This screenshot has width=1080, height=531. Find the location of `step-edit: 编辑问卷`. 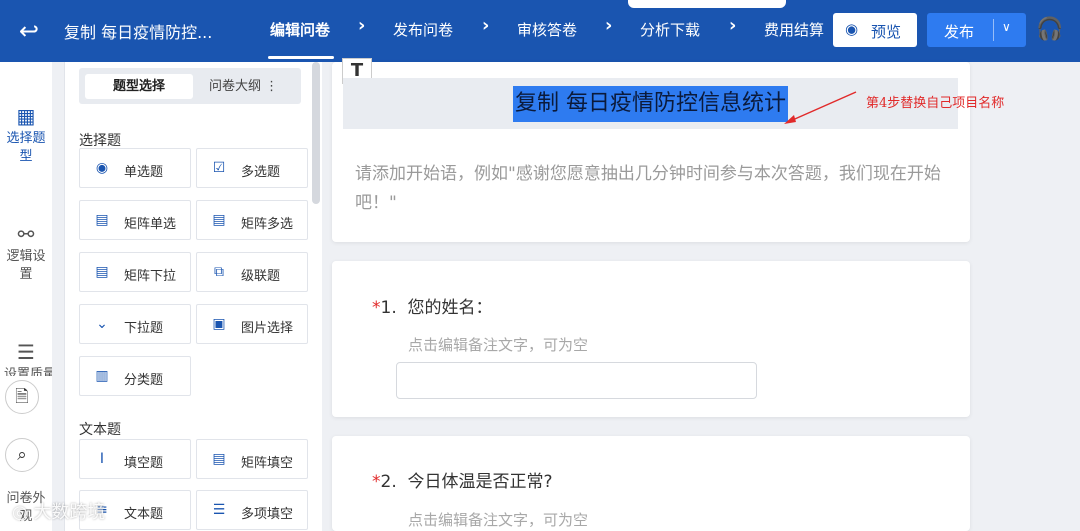

step-edit: 编辑问卷 is located at coordinates (300, 29).